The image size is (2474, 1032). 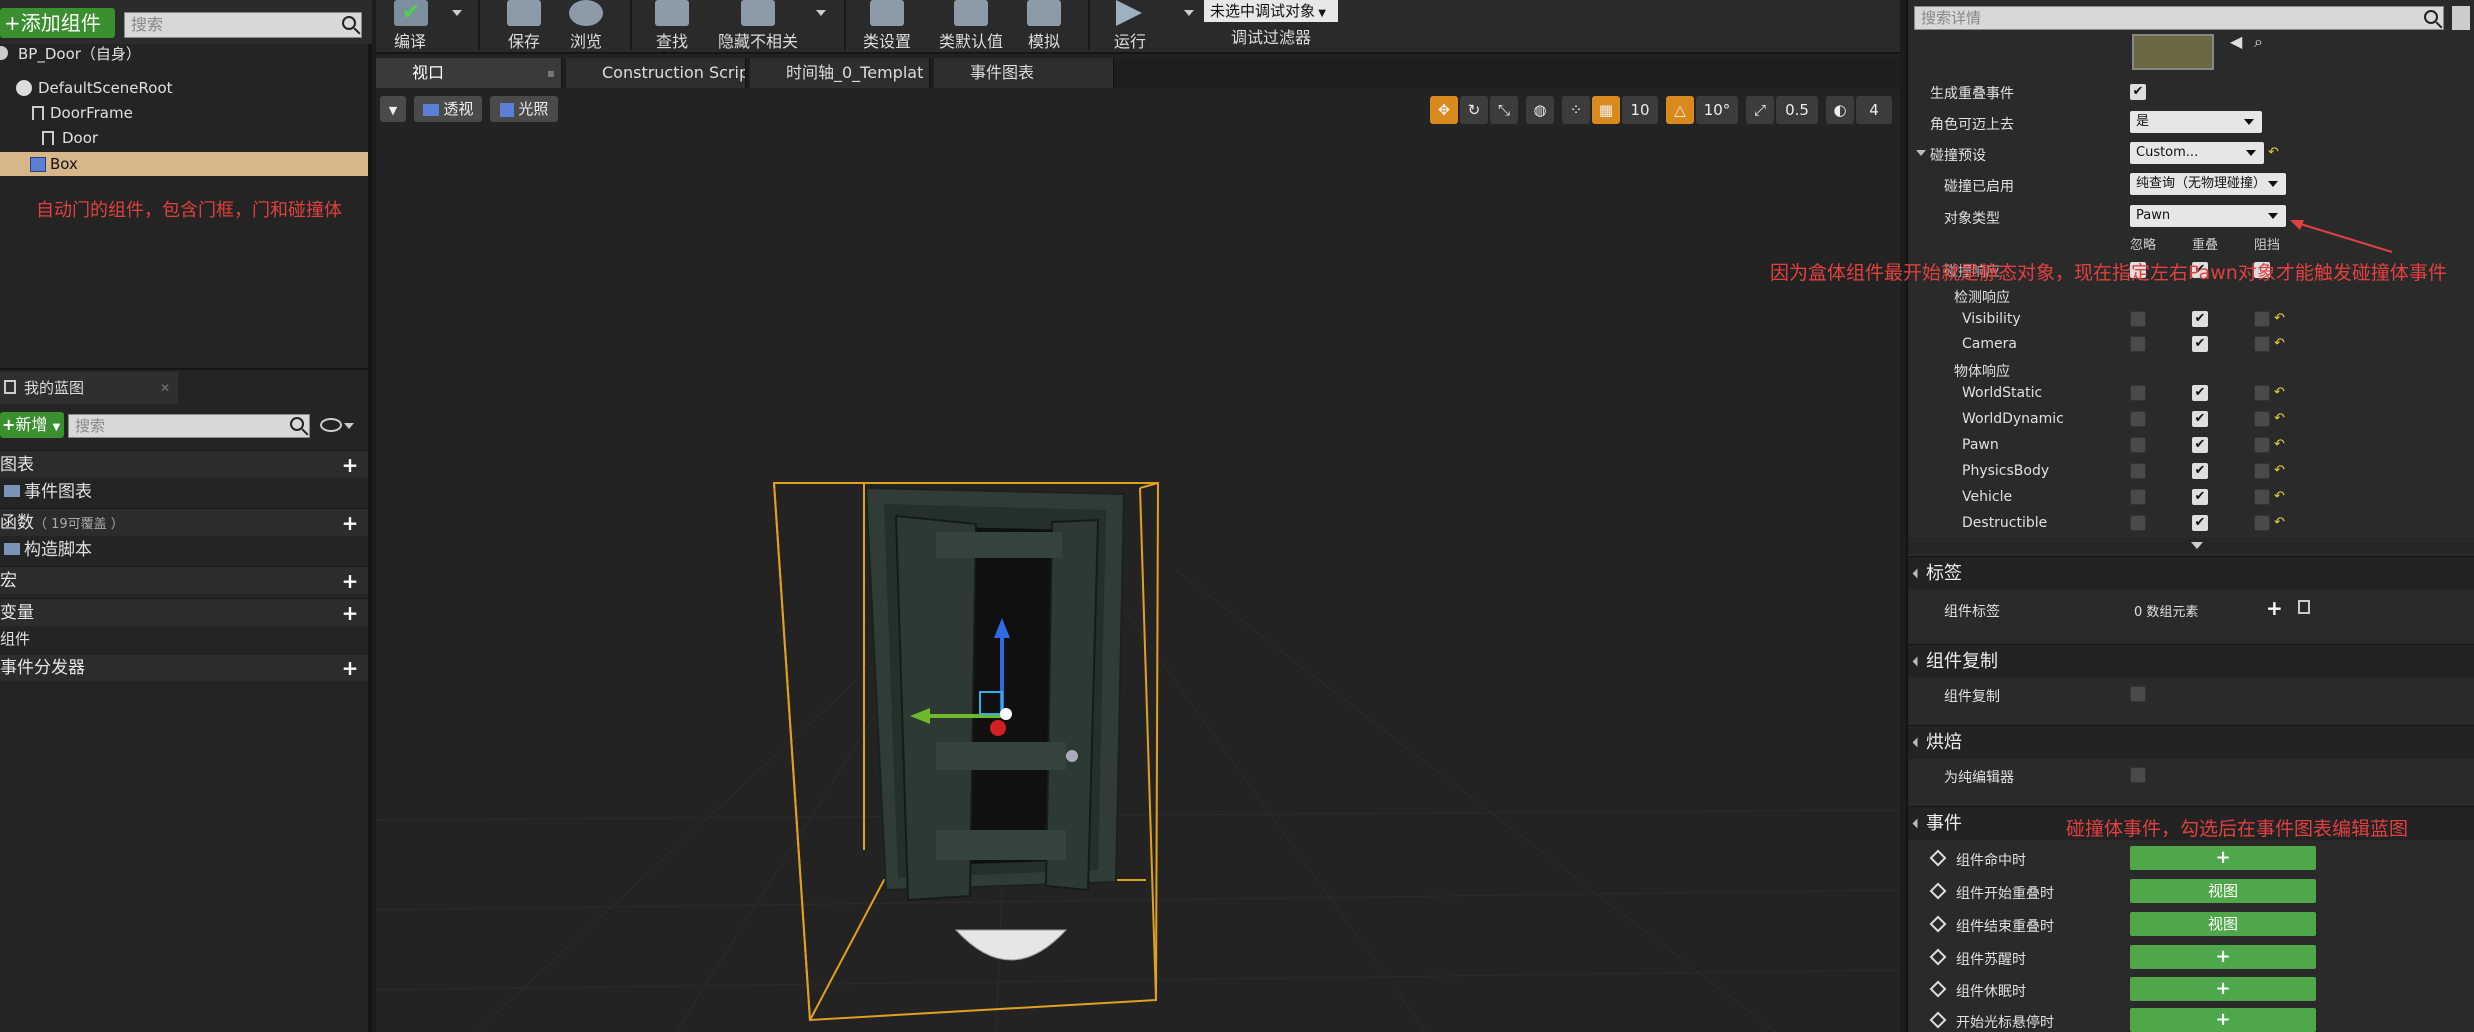 I want to click on browse-button: 浏览, so click(x=586, y=27).